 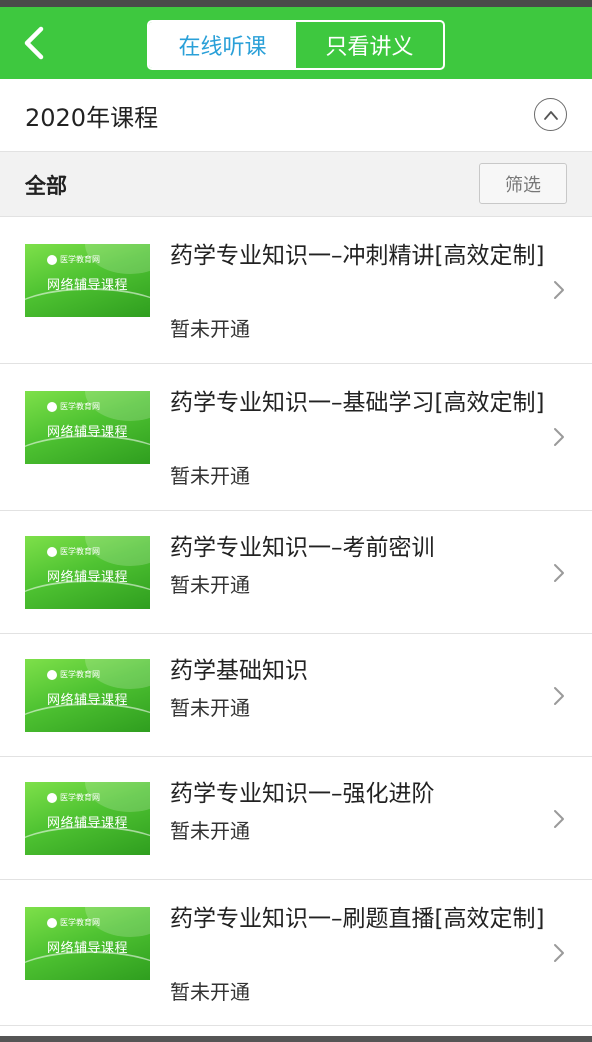 I want to click on back-button, so click(x=34, y=43).